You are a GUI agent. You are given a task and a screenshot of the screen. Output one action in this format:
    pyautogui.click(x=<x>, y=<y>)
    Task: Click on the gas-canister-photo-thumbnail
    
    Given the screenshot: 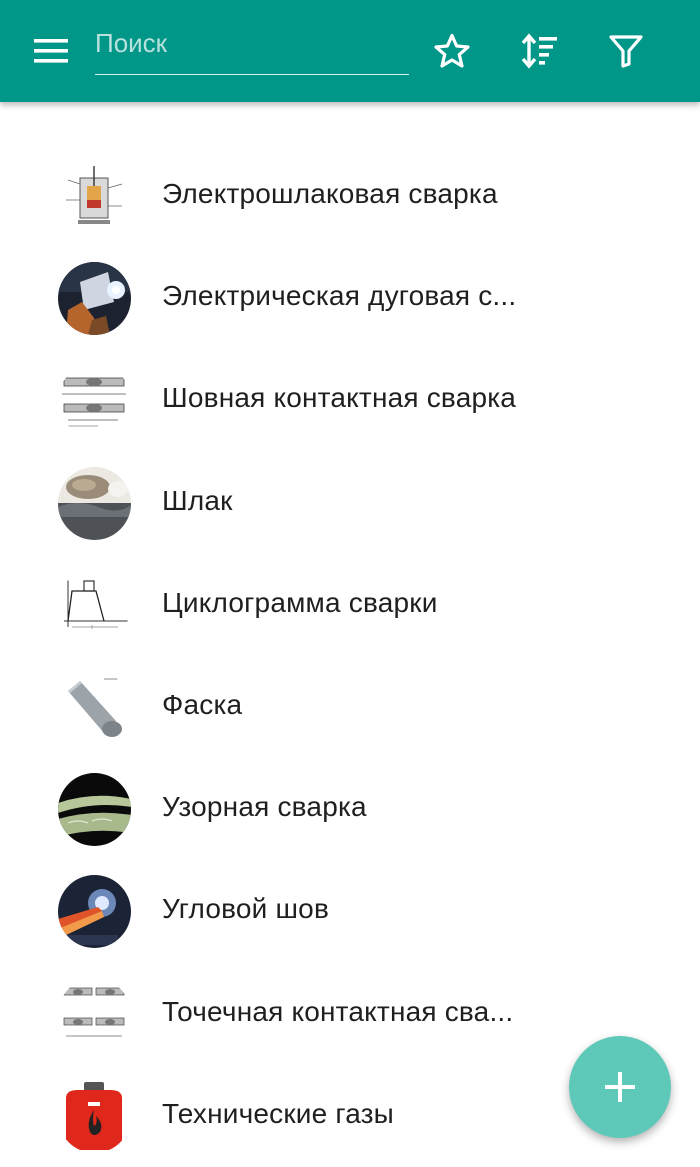 What is the action you would take?
    pyautogui.click(x=94, y=1116)
    